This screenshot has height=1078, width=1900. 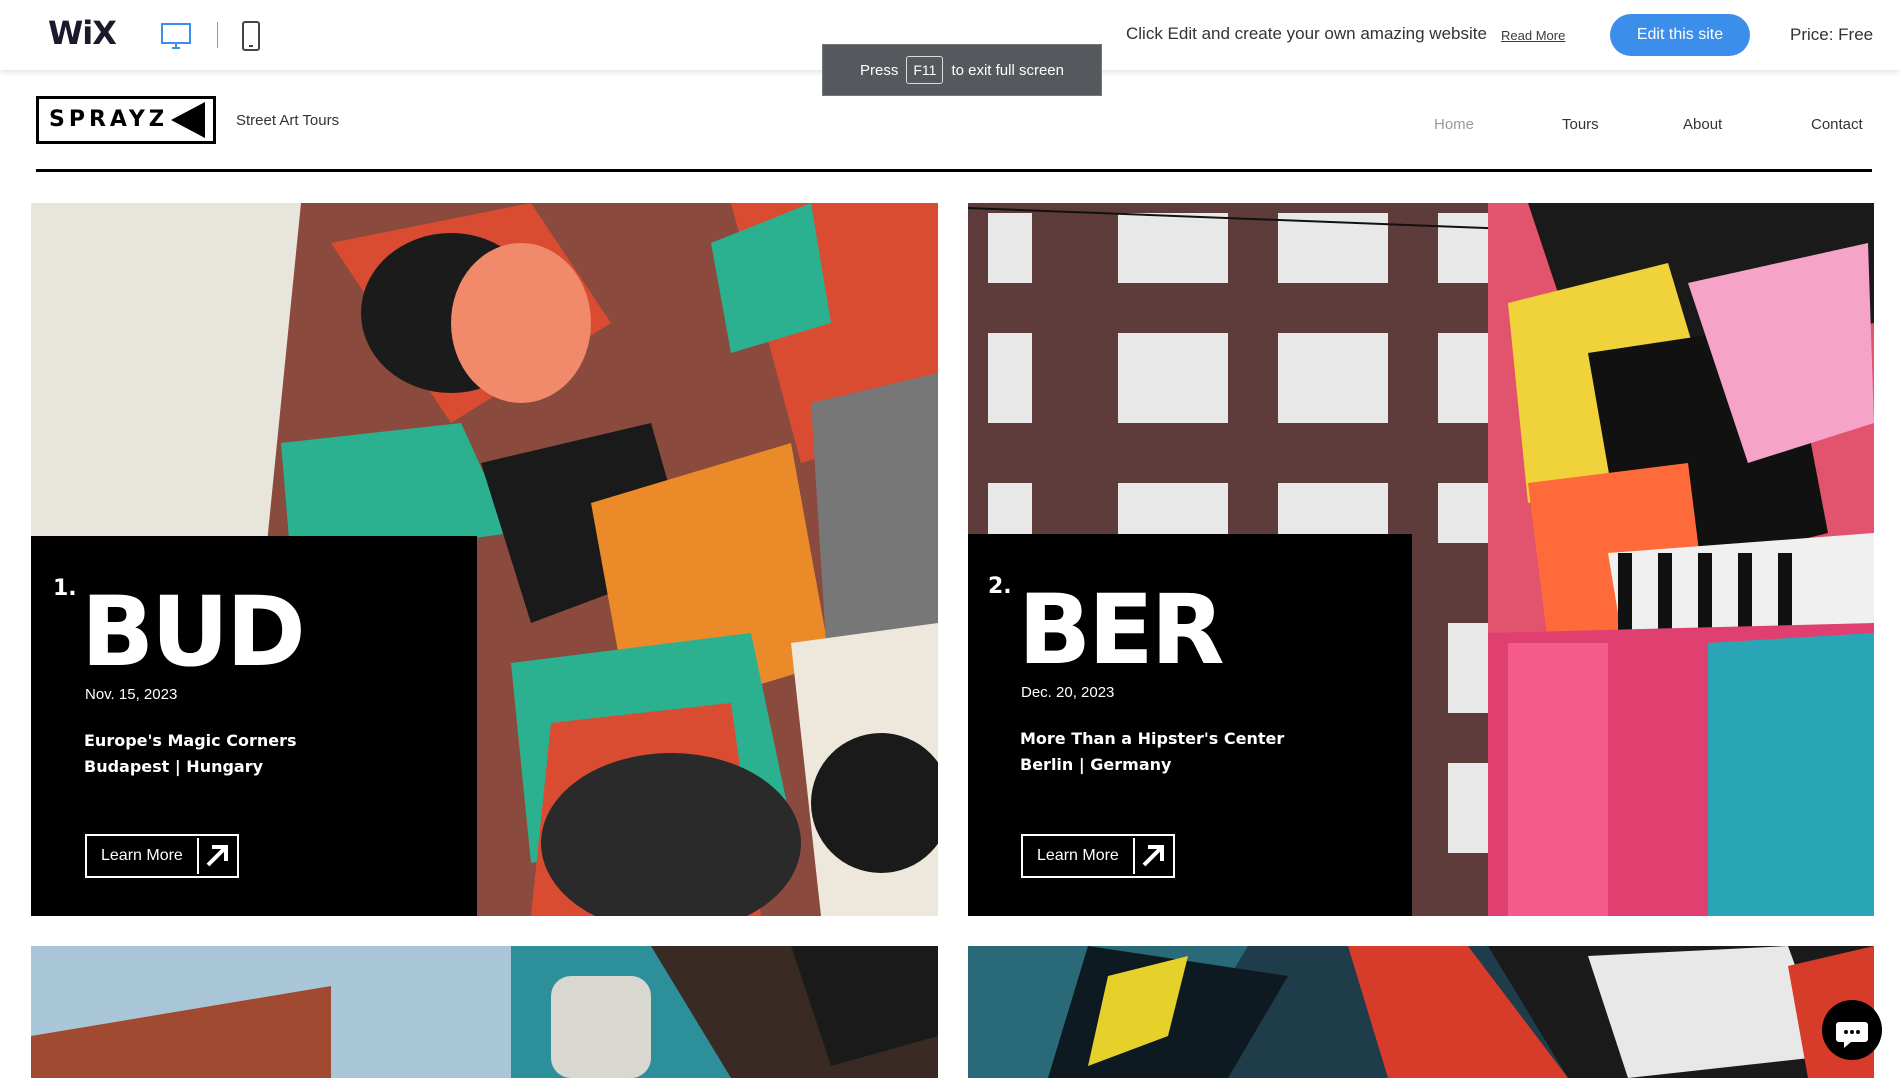 I want to click on tour-title: Europe's Magic Corners, so click(x=190, y=740).